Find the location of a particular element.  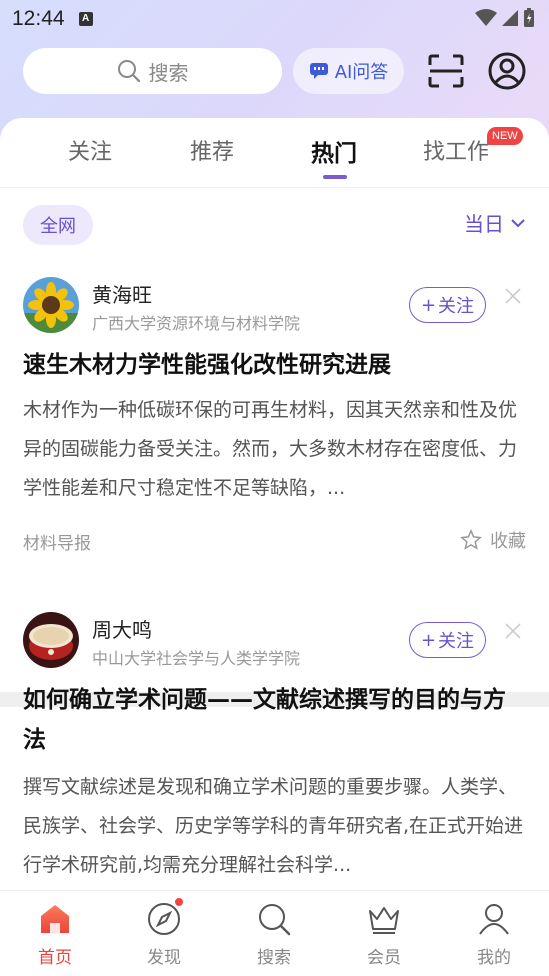

tab-find-job: 找工作 is located at coordinates (456, 150).